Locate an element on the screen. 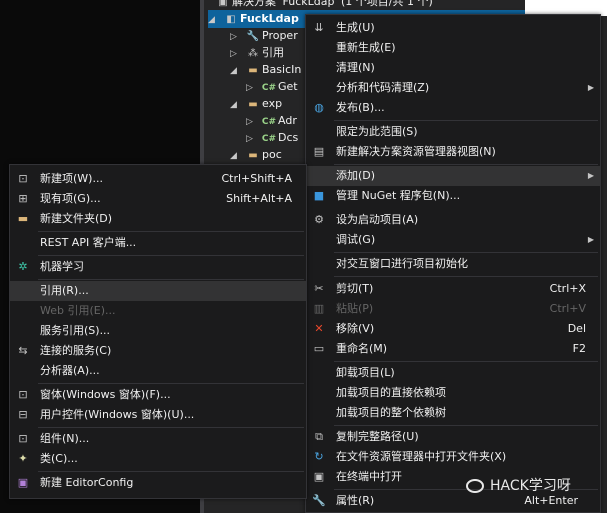  menu-item-cut: ✂ 剪切(T) Ctrl+X is located at coordinates (453, 289).